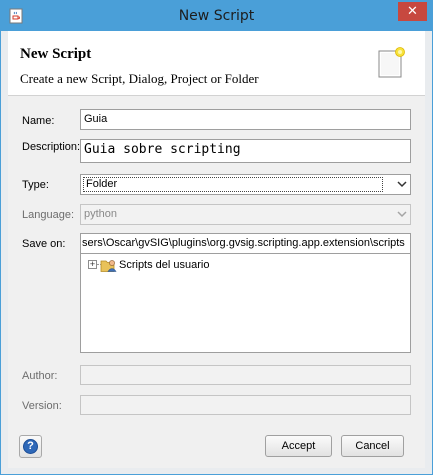 This screenshot has width=433, height=475. I want to click on header-title: New Script, so click(56, 54).